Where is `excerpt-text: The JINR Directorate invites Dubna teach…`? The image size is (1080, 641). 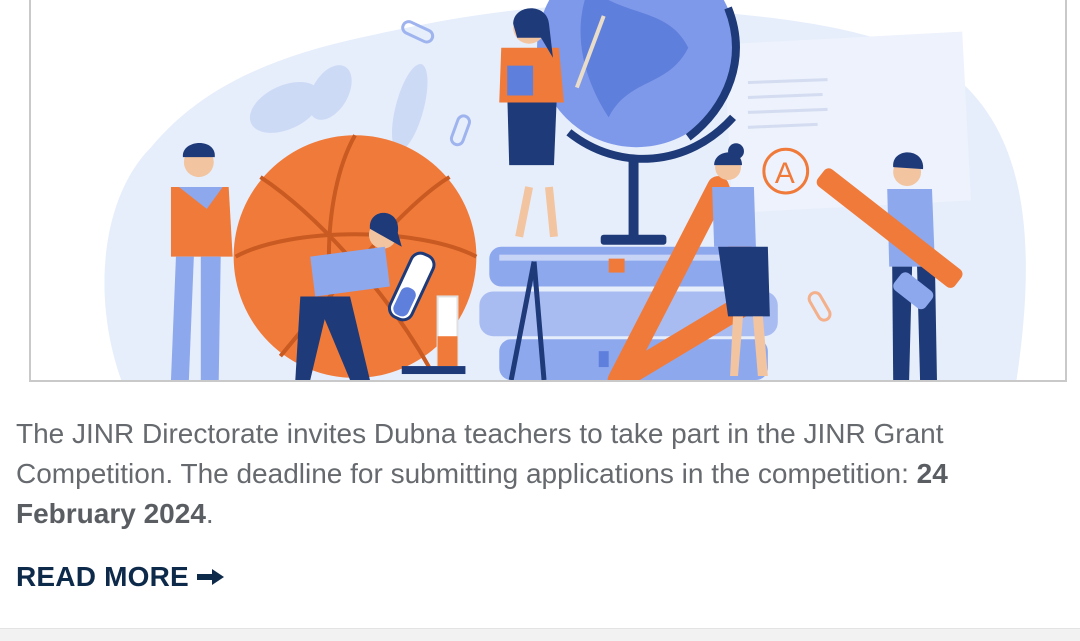
excerpt-text: The JINR Directorate invites Dubna teach… is located at coordinates (480, 453).